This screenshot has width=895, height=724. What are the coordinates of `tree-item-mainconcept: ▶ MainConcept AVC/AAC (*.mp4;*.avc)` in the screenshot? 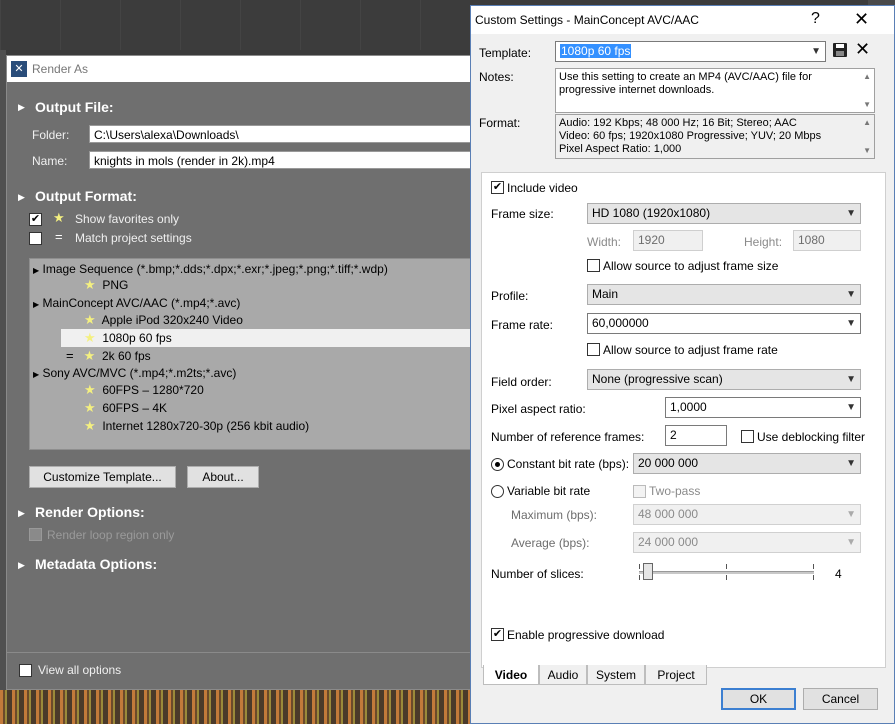 It's located at (136, 303).